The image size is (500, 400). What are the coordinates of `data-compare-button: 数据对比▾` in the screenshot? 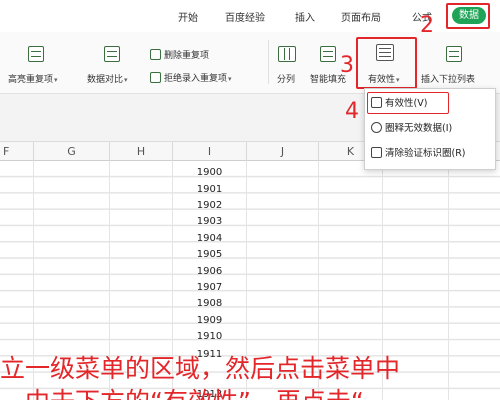 It's located at (107, 78).